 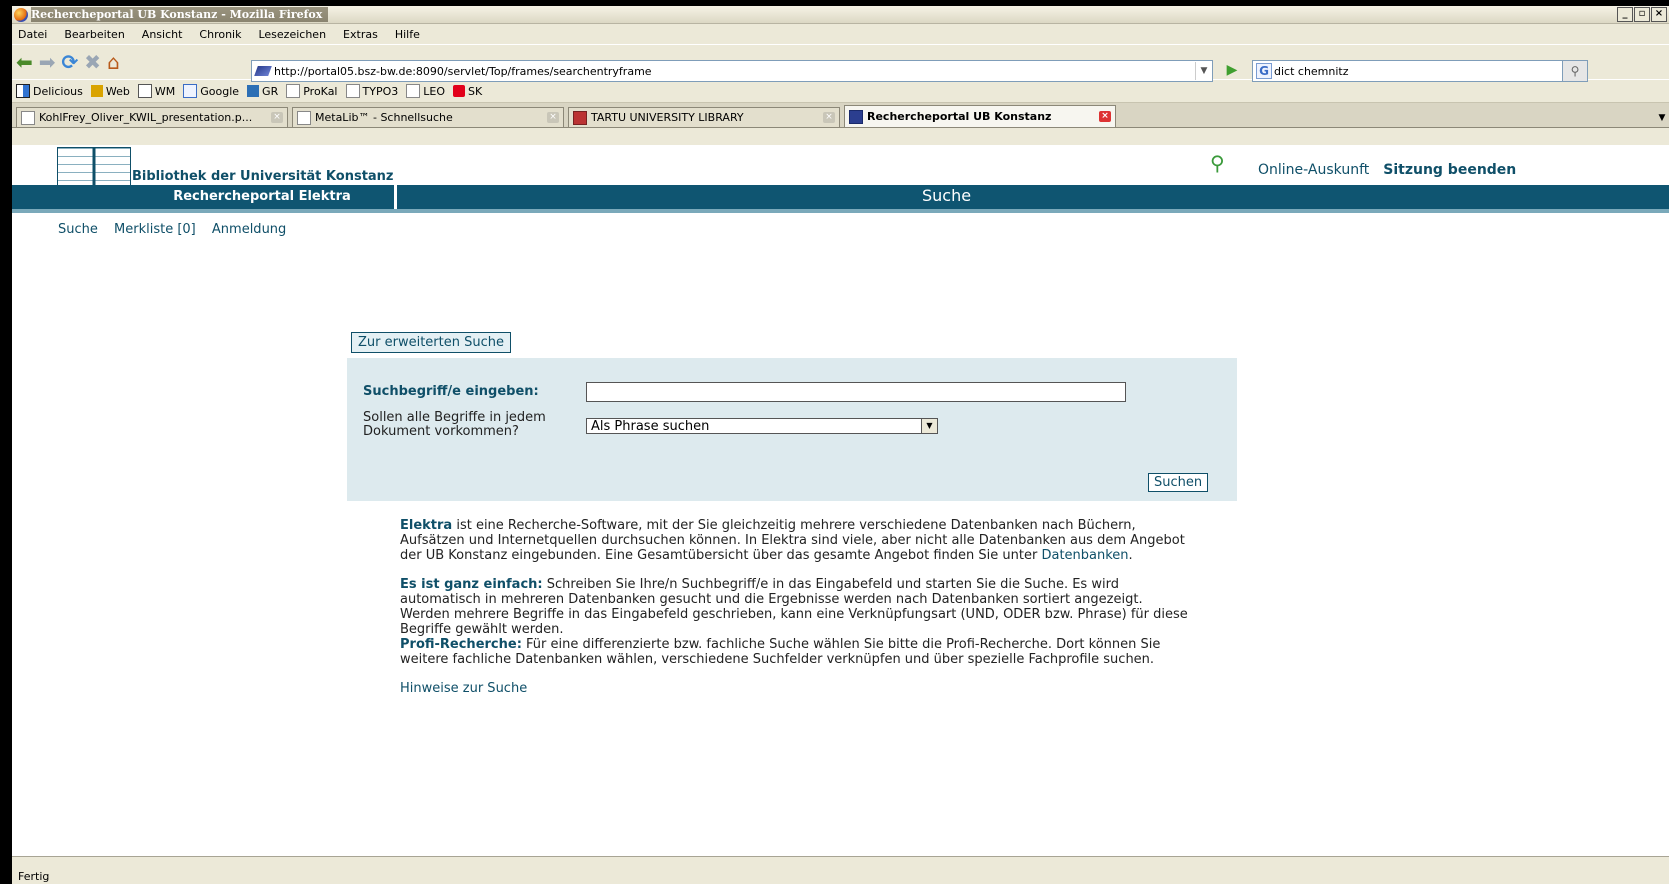 I want to click on mail-icon, so click(x=144, y=91).